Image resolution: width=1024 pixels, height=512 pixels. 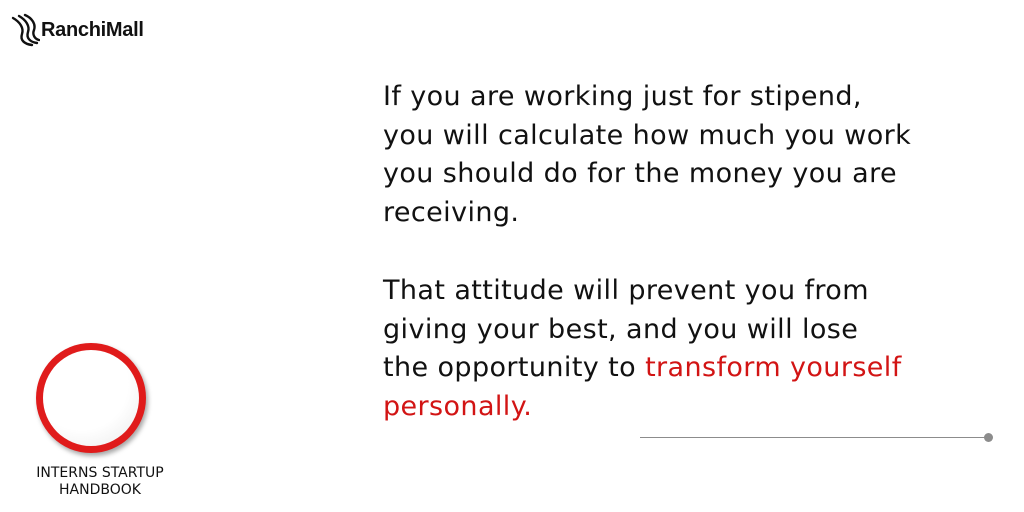 What do you see at coordinates (626, 290) in the screenshot?
I see `quote-line: That attitude will prevent you from` at bounding box center [626, 290].